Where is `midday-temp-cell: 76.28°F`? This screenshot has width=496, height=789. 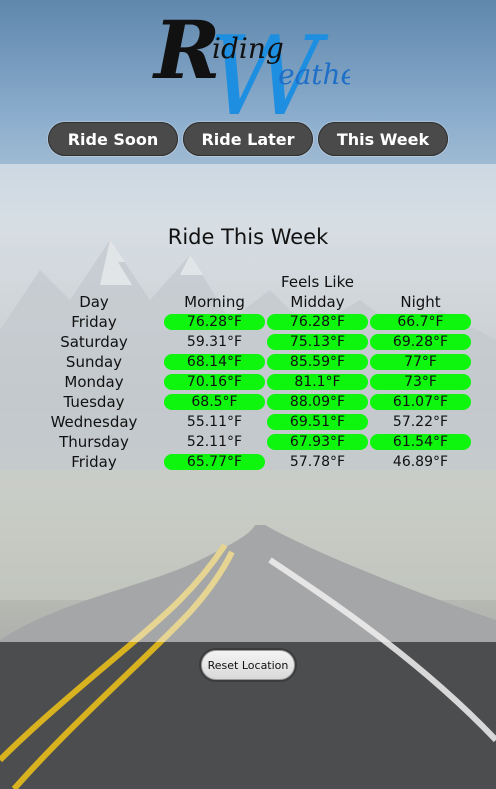 midday-temp-cell: 76.28°F is located at coordinates (317, 322).